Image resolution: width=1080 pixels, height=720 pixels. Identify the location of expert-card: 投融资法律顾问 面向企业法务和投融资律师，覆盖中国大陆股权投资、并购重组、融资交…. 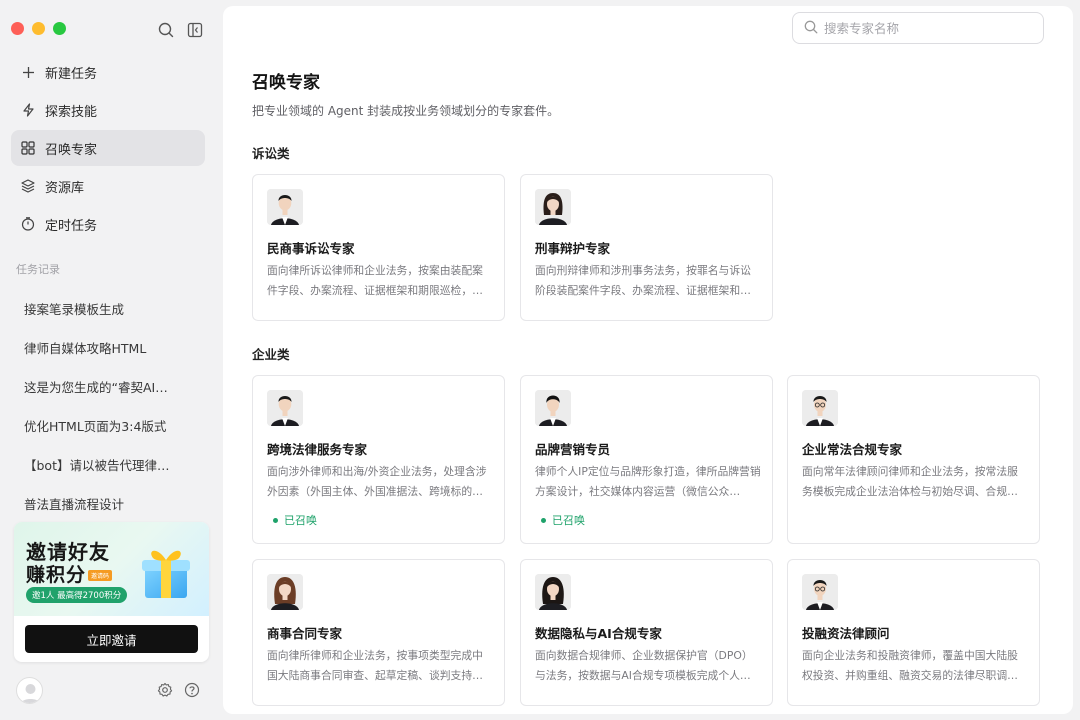
(913, 632).